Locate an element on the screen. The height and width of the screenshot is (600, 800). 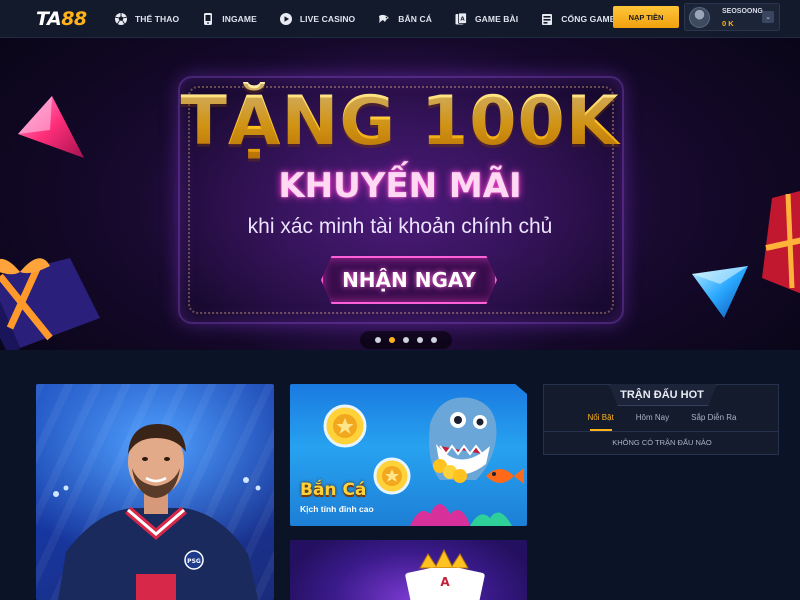
soccer-ball-icon is located at coordinates (121, 19).